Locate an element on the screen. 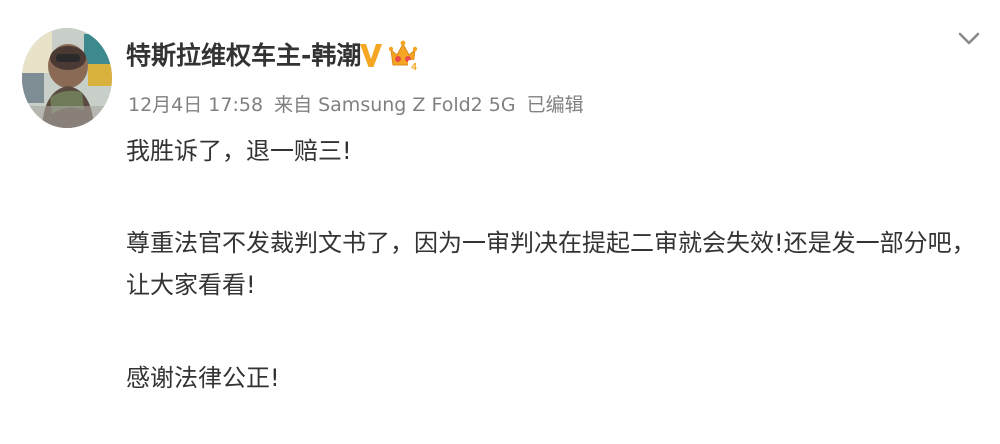 The image size is (1000, 444). post-text-line: 尊重法官不发裁判文书了，因为一审判决在提起二审就会失效!还是发一部分吧， is located at coordinates (551, 243).